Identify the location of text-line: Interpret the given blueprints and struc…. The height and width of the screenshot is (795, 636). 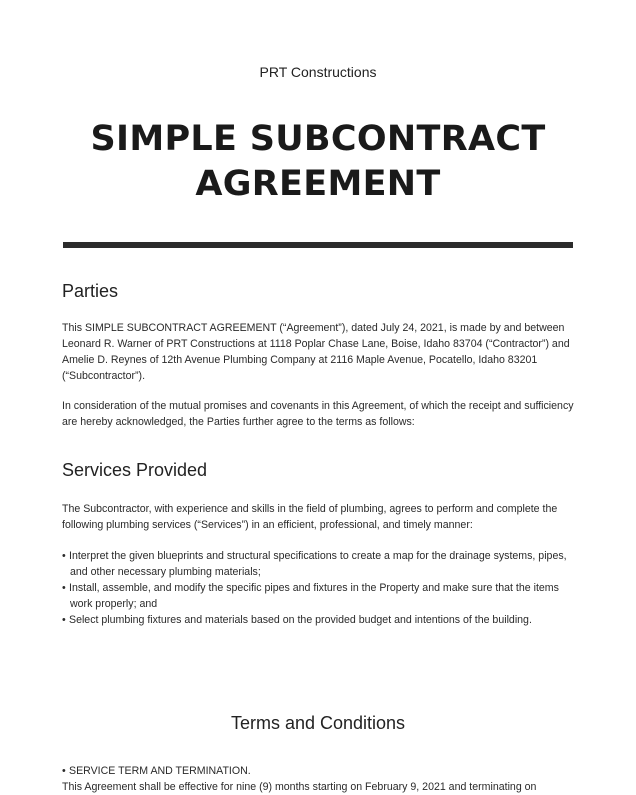
(318, 556).